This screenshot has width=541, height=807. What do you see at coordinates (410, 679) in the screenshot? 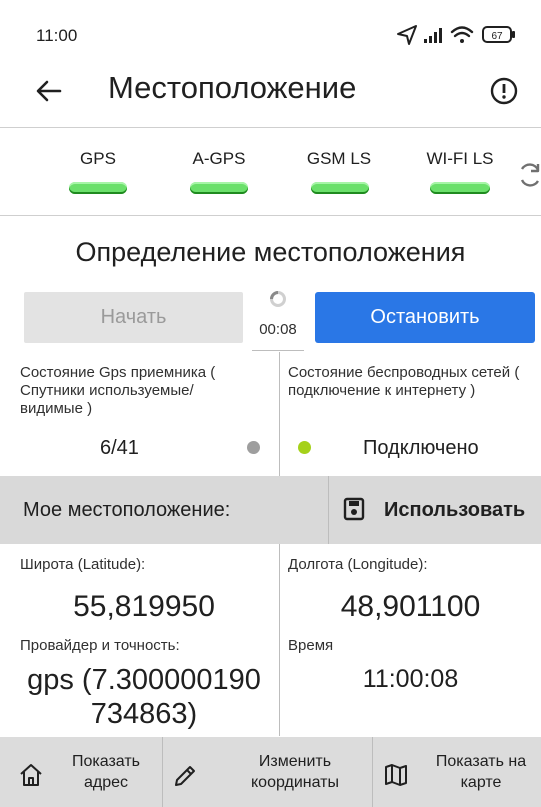
I see `time-value: 11:00:08` at bounding box center [410, 679].